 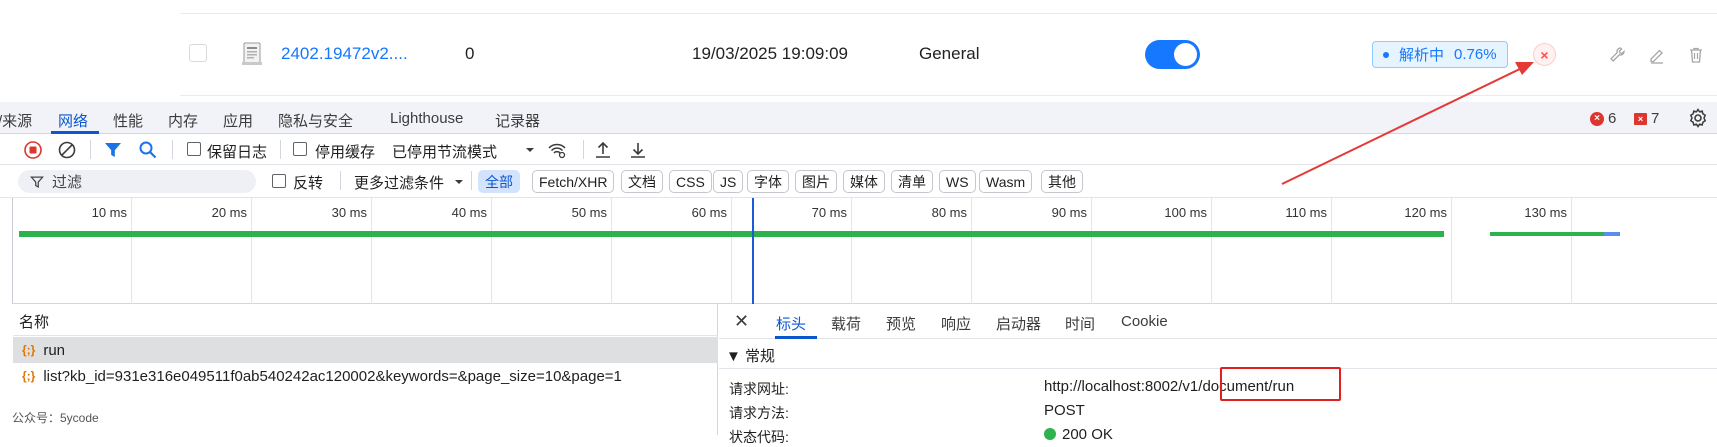 What do you see at coordinates (399, 182) in the screenshot?
I see `more-filters-dropdown: 更多过滤条件` at bounding box center [399, 182].